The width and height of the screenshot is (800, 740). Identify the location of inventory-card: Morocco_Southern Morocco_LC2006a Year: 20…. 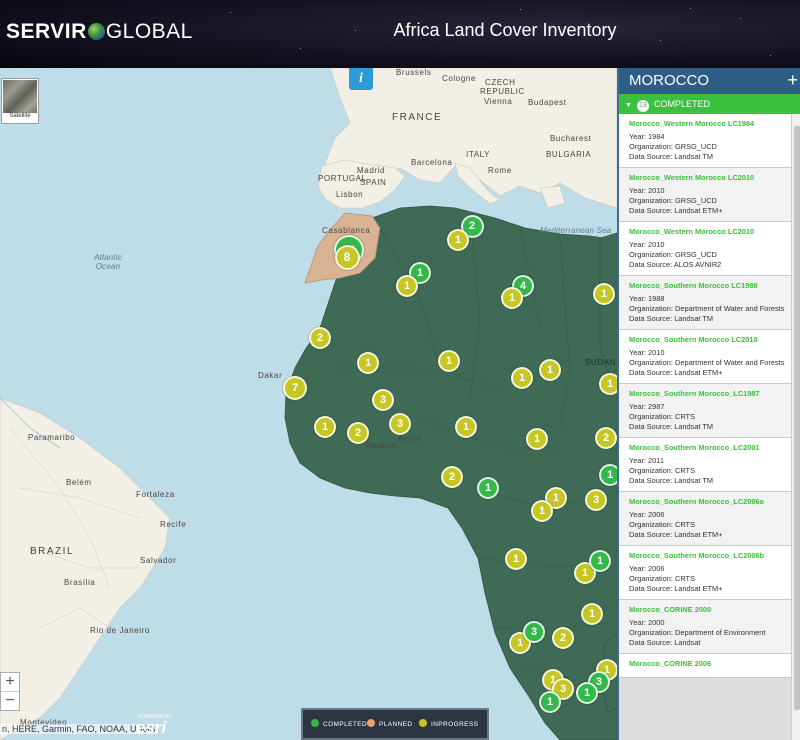
(705, 519).